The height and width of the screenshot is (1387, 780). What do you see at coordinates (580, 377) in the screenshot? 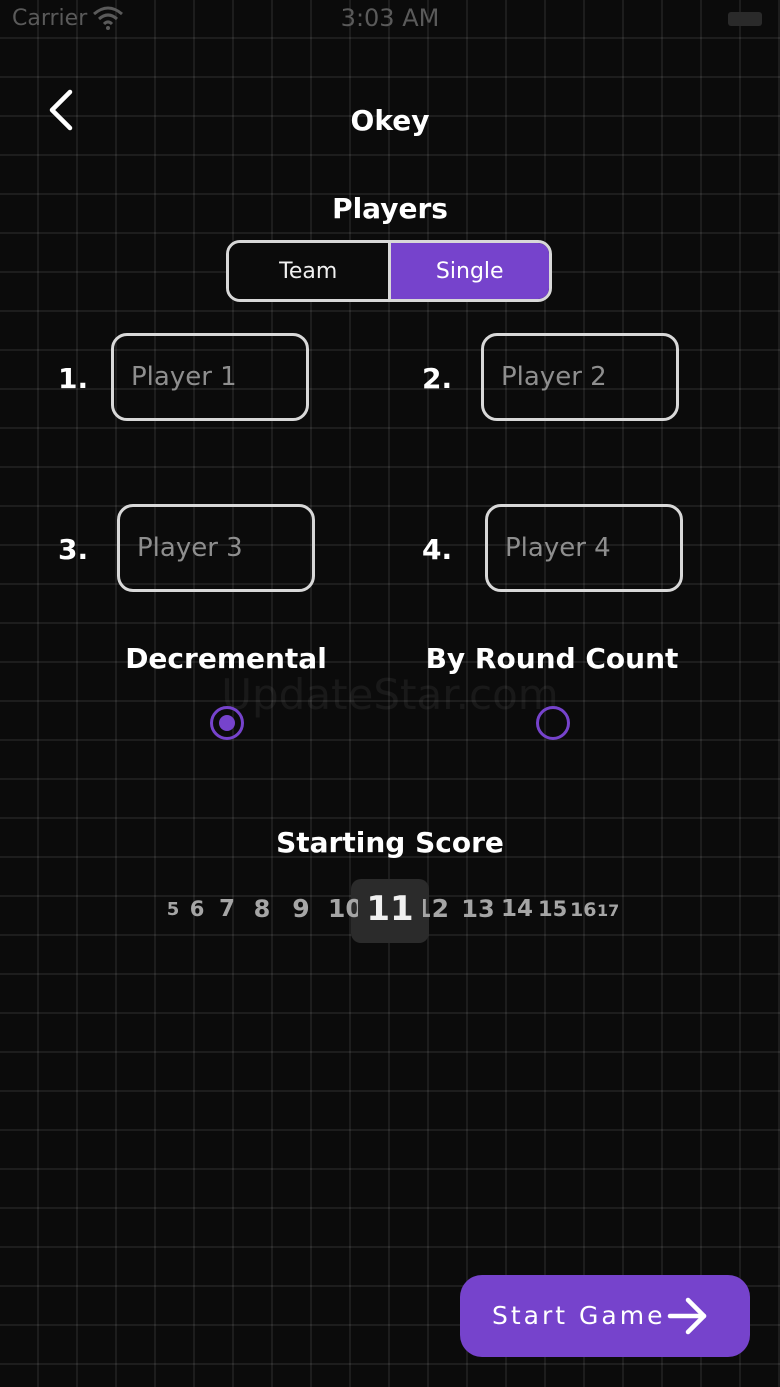
I see `player-2-input` at bounding box center [580, 377].